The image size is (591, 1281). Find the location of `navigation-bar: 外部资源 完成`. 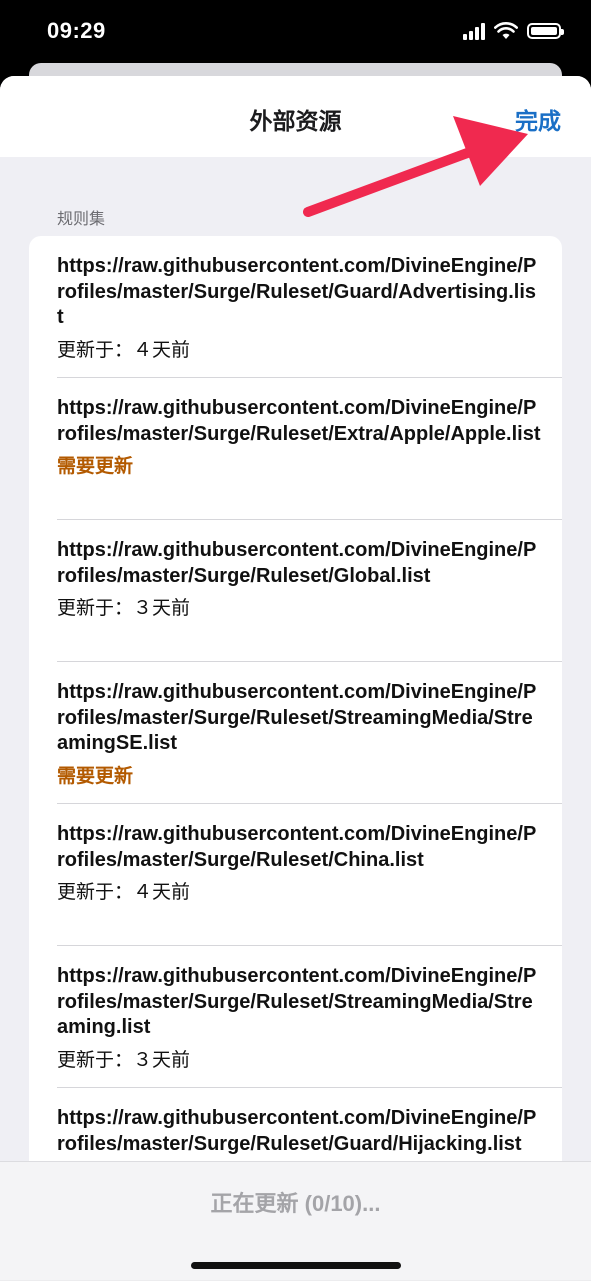

navigation-bar: 外部资源 完成 is located at coordinates (295, 116).